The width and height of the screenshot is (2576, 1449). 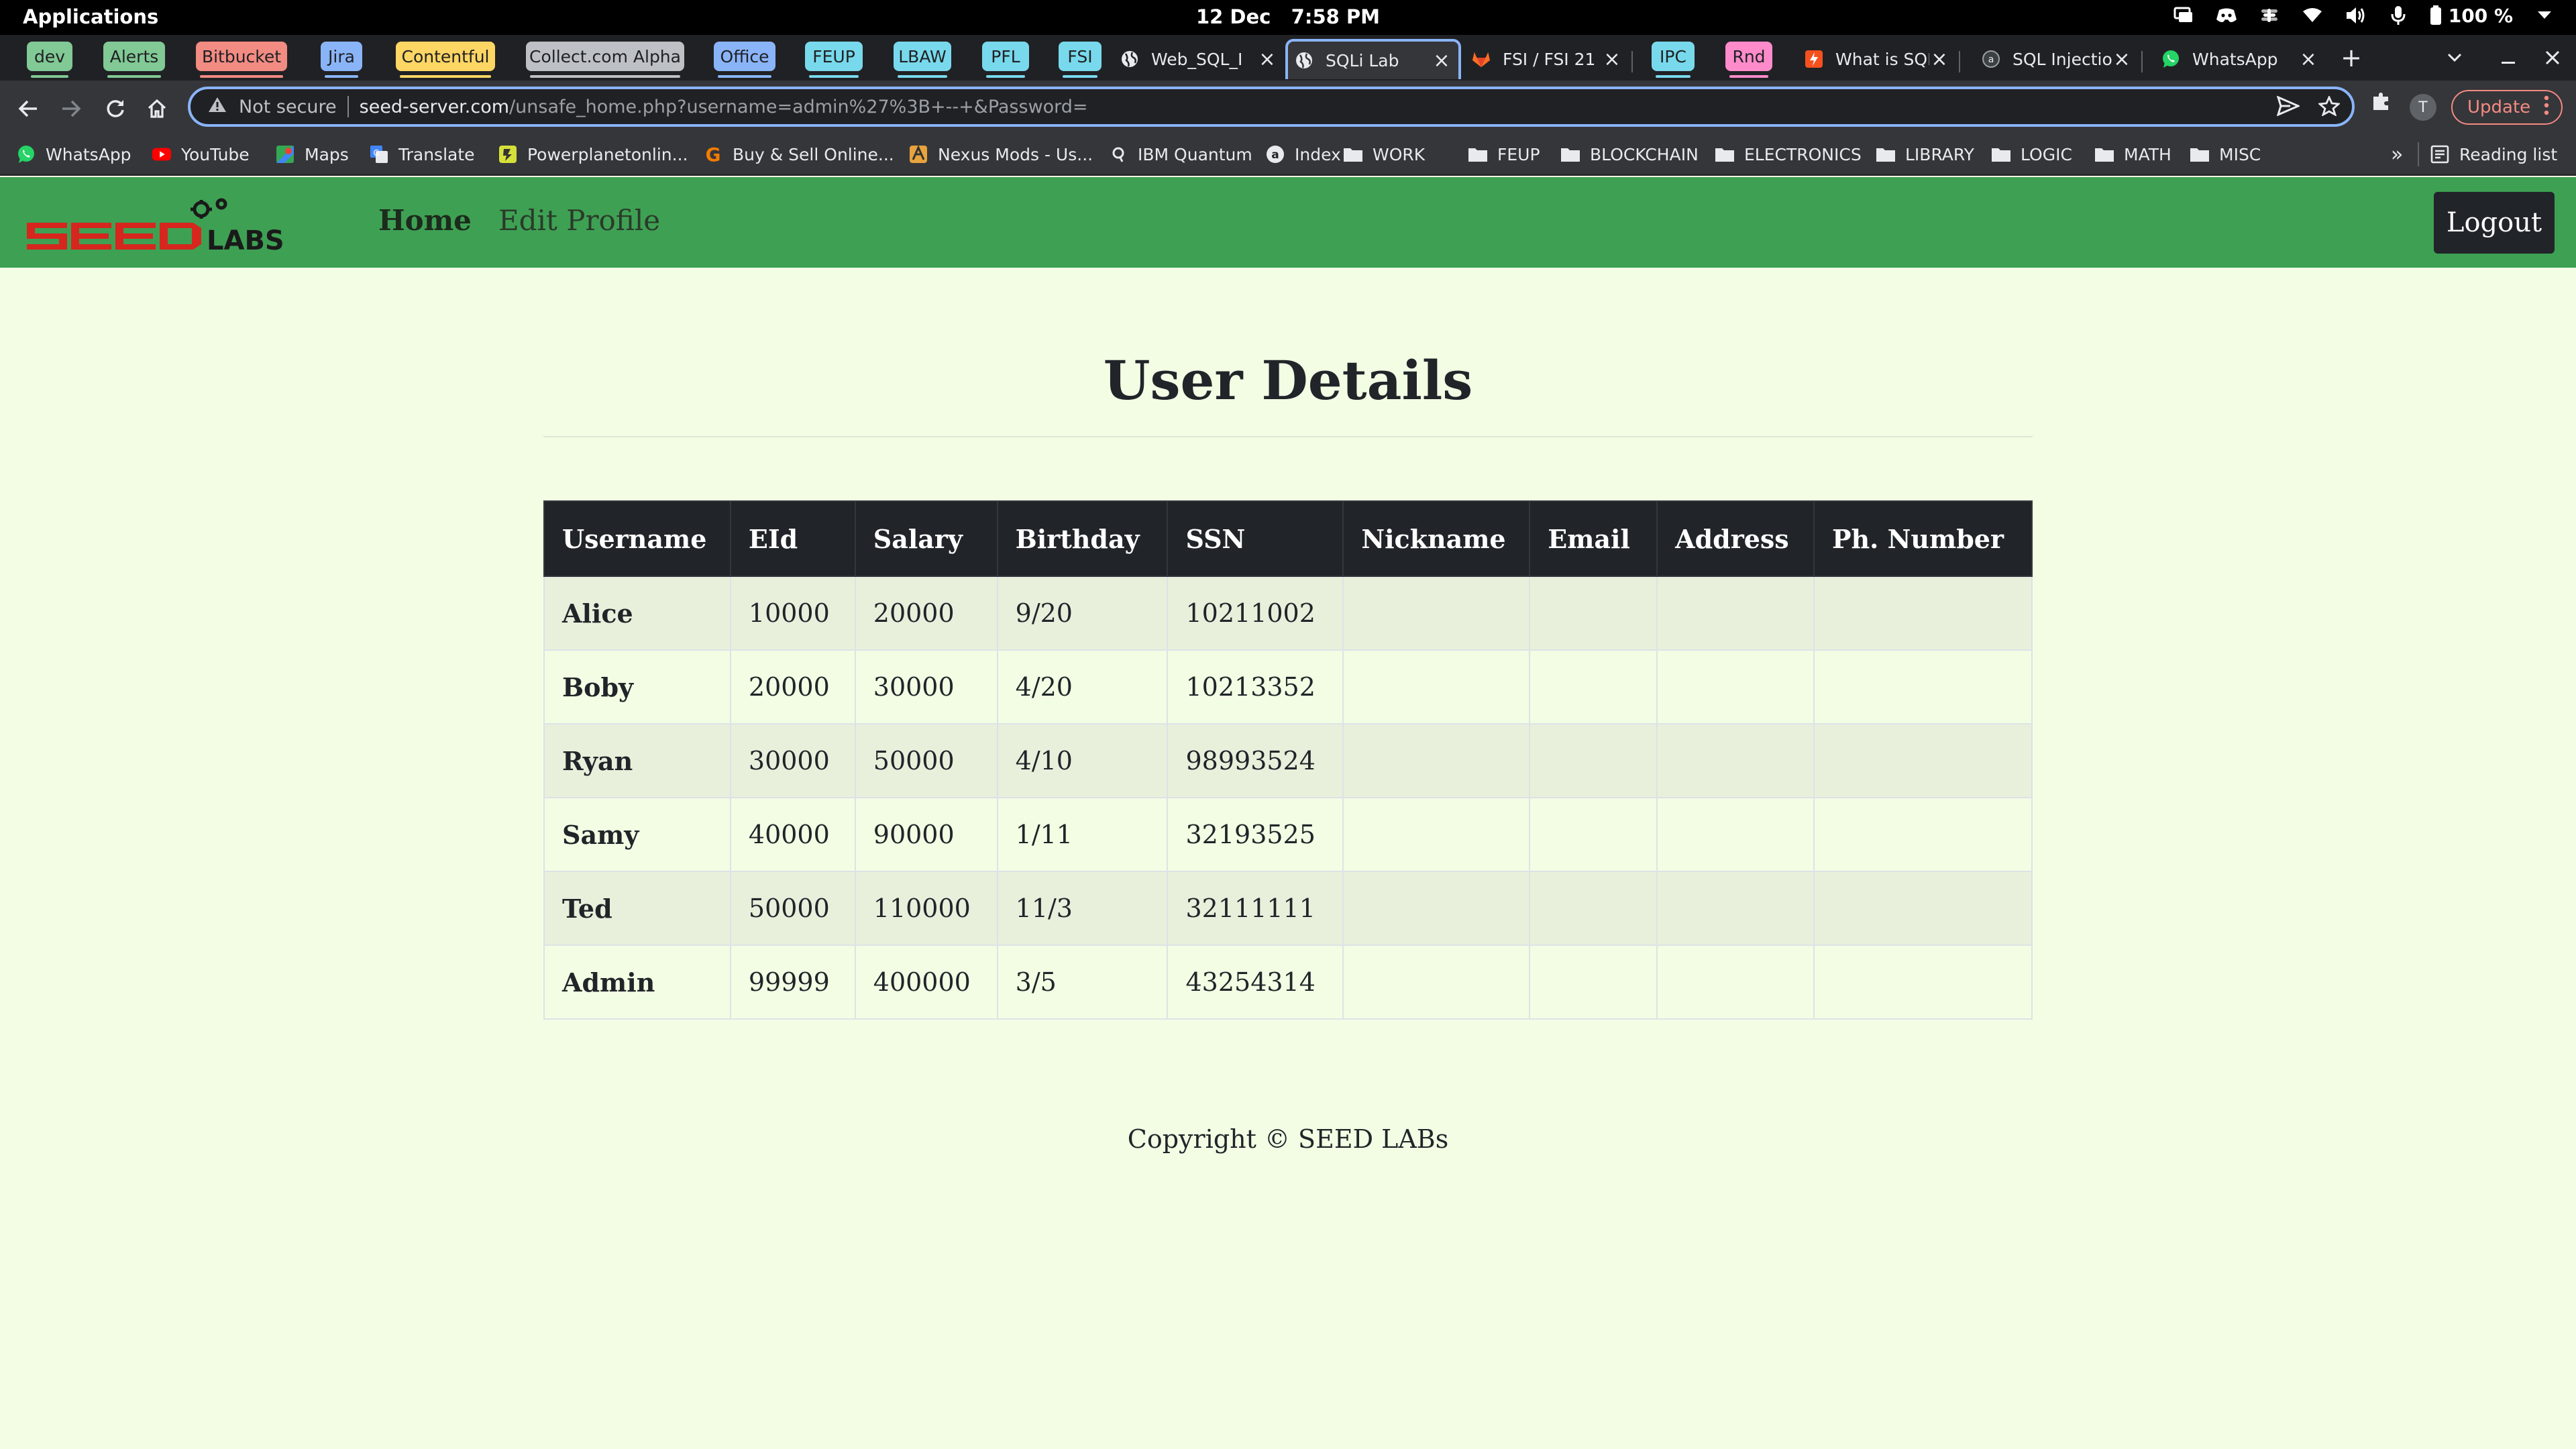 I want to click on bookmark-whatsapp: WhatsApp, so click(x=73, y=154).